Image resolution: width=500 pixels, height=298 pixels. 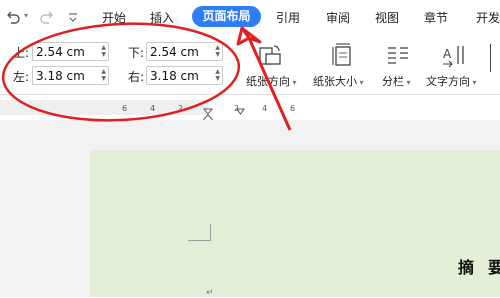 What do you see at coordinates (103, 75) in the screenshot?
I see `margin-left-stepper: ▲ ▼` at bounding box center [103, 75].